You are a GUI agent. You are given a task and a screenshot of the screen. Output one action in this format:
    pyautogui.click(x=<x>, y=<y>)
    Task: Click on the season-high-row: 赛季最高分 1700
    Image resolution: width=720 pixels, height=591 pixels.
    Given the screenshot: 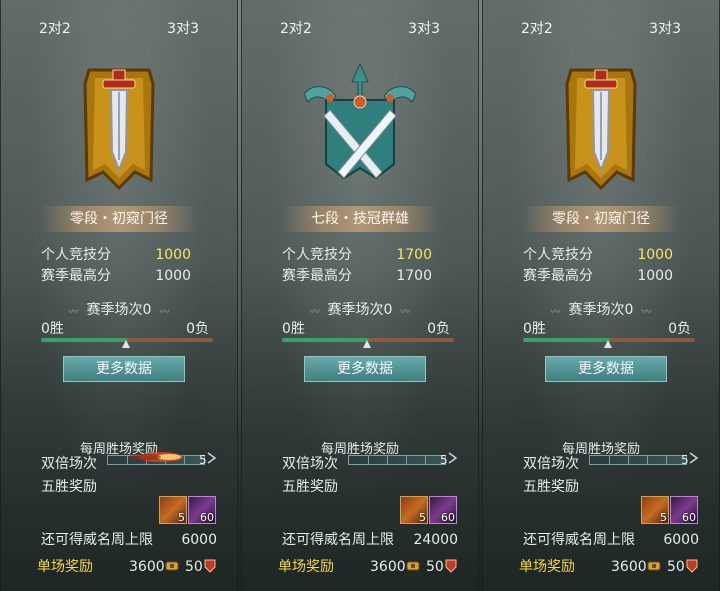 What is the action you would take?
    pyautogui.click(x=362, y=276)
    